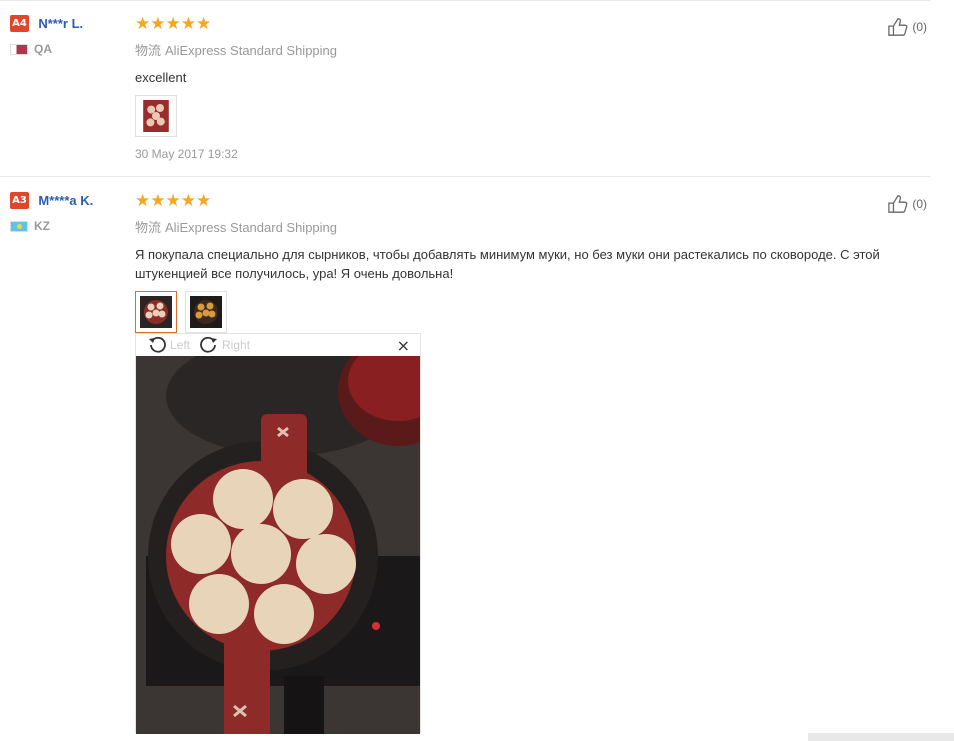 The height and width of the screenshot is (741, 954). What do you see at coordinates (19, 23) in the screenshot?
I see `buyer-level-badge: A4` at bounding box center [19, 23].